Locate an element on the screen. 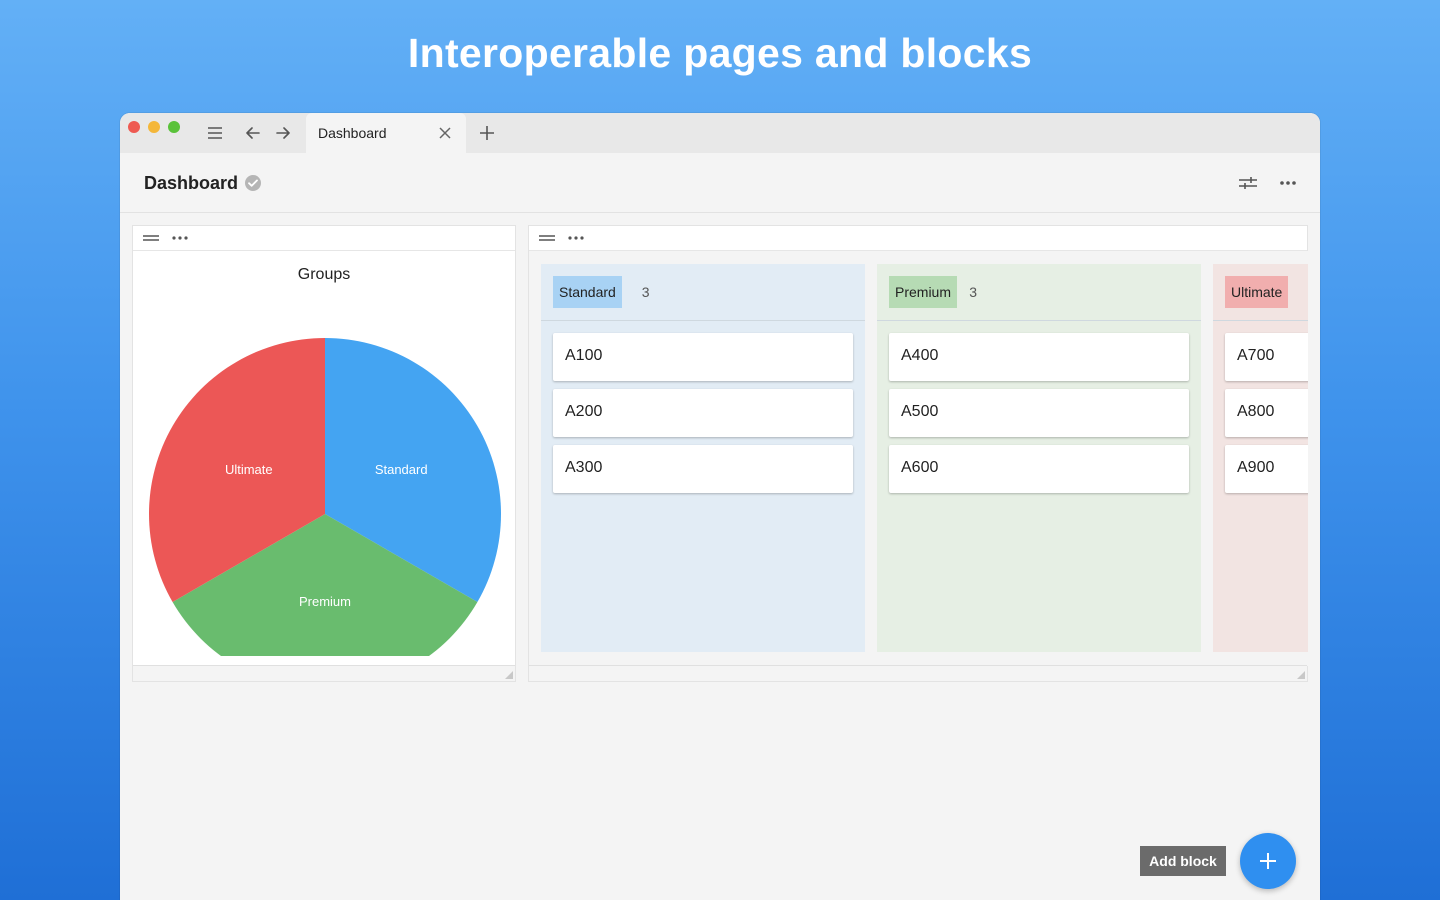  card-label: A200 is located at coordinates (584, 411).